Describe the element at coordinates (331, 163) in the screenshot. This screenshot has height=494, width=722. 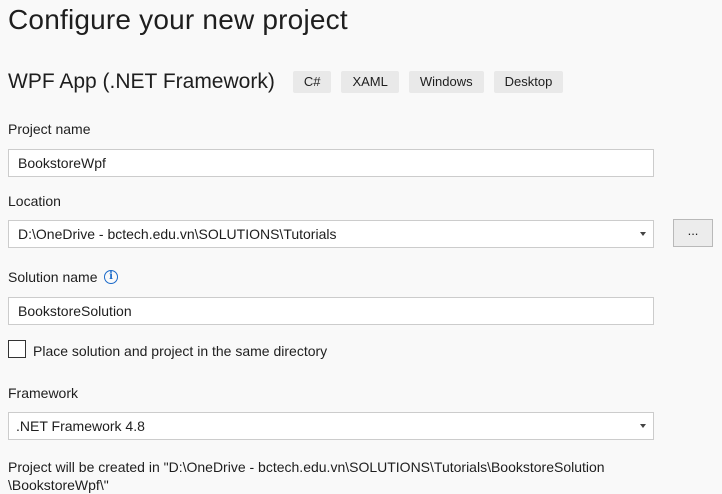
I see `project-name-input: BookstoreWpf` at that location.